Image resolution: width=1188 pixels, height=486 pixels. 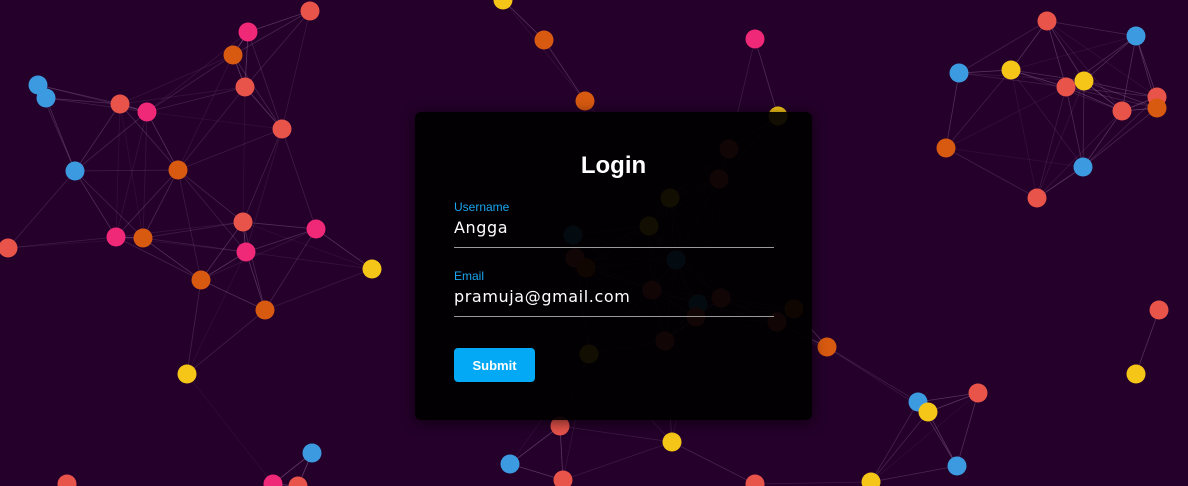 What do you see at coordinates (494, 365) in the screenshot?
I see `submit-button: Submit` at bounding box center [494, 365].